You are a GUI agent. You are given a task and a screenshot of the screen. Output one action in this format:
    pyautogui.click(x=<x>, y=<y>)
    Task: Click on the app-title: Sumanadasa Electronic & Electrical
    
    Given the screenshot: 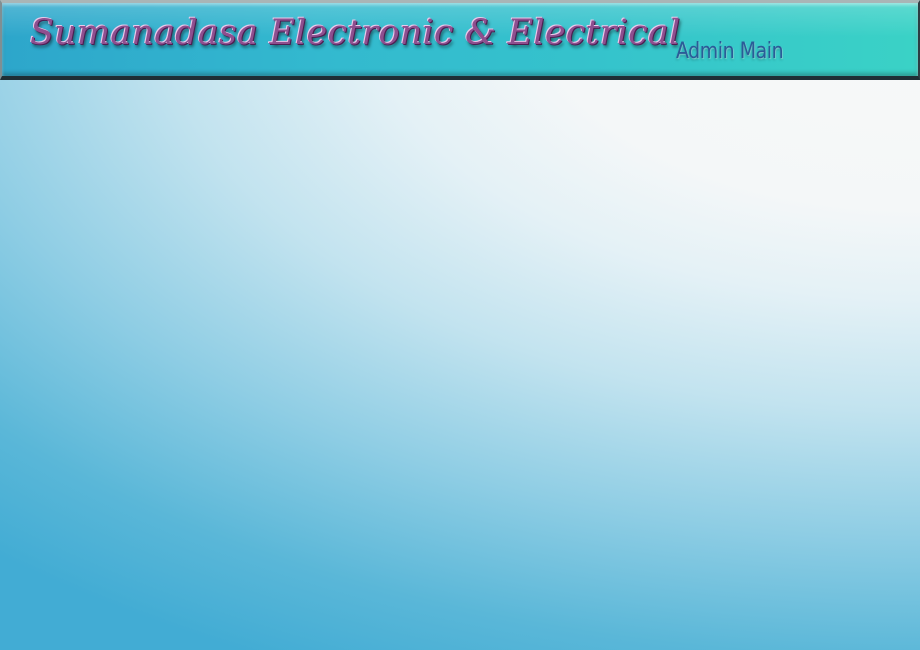 What is the action you would take?
    pyautogui.click(x=355, y=33)
    